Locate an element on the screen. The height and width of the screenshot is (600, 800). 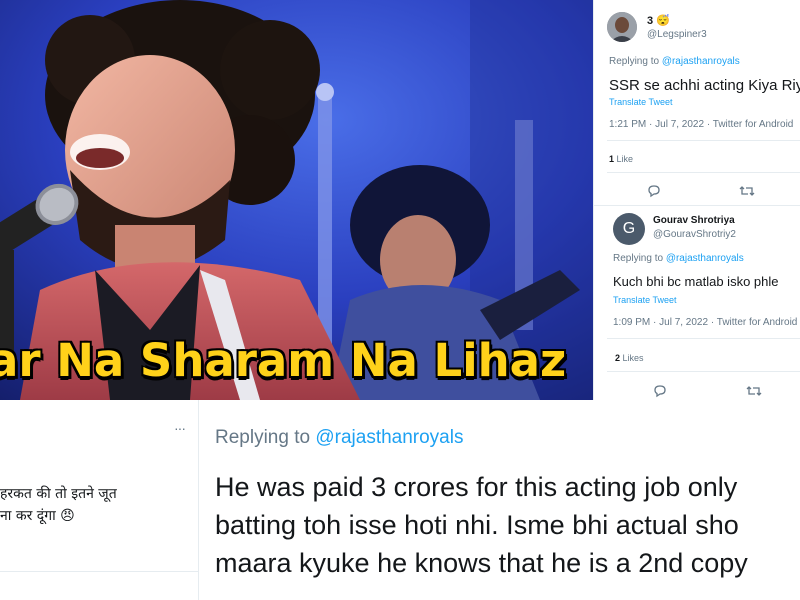
tweet-text-line-1: हरकत की तो इतने जूत is located at coordinates (58, 494).